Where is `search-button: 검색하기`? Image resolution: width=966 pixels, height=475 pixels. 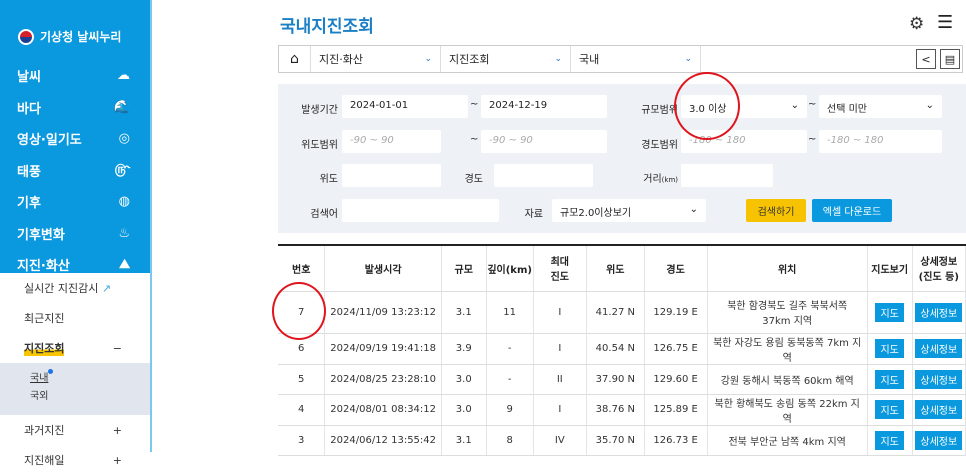 search-button: 검색하기 is located at coordinates (776, 210).